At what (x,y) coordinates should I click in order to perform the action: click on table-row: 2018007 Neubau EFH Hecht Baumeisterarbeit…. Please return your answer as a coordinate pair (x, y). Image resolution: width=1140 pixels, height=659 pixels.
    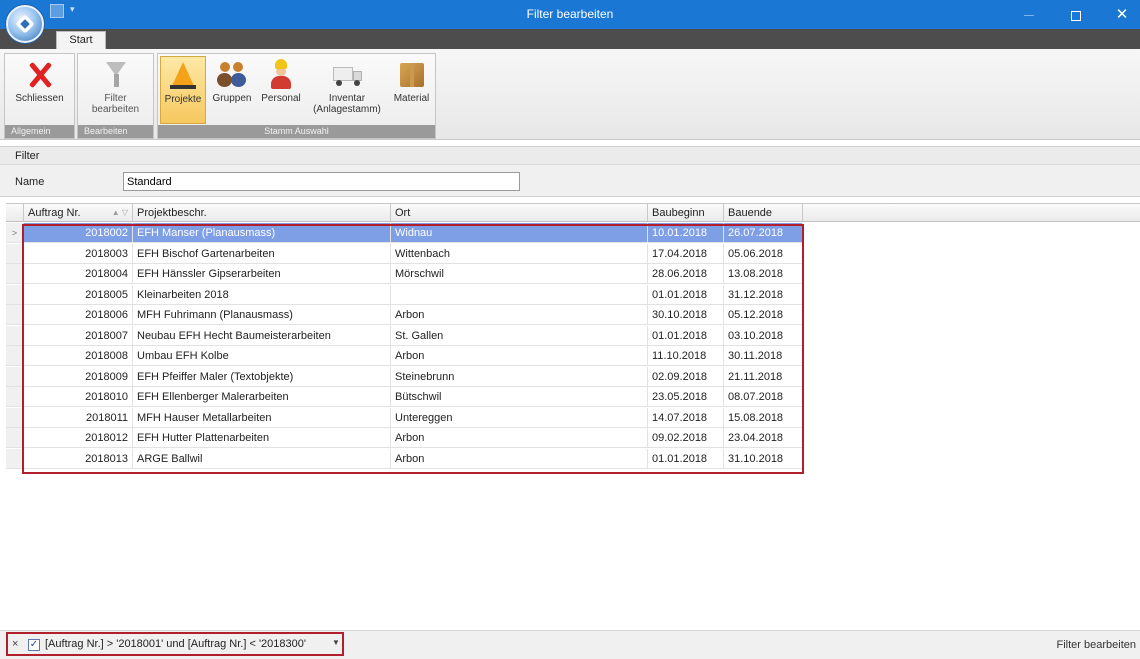
    Looking at the image, I should click on (404, 336).